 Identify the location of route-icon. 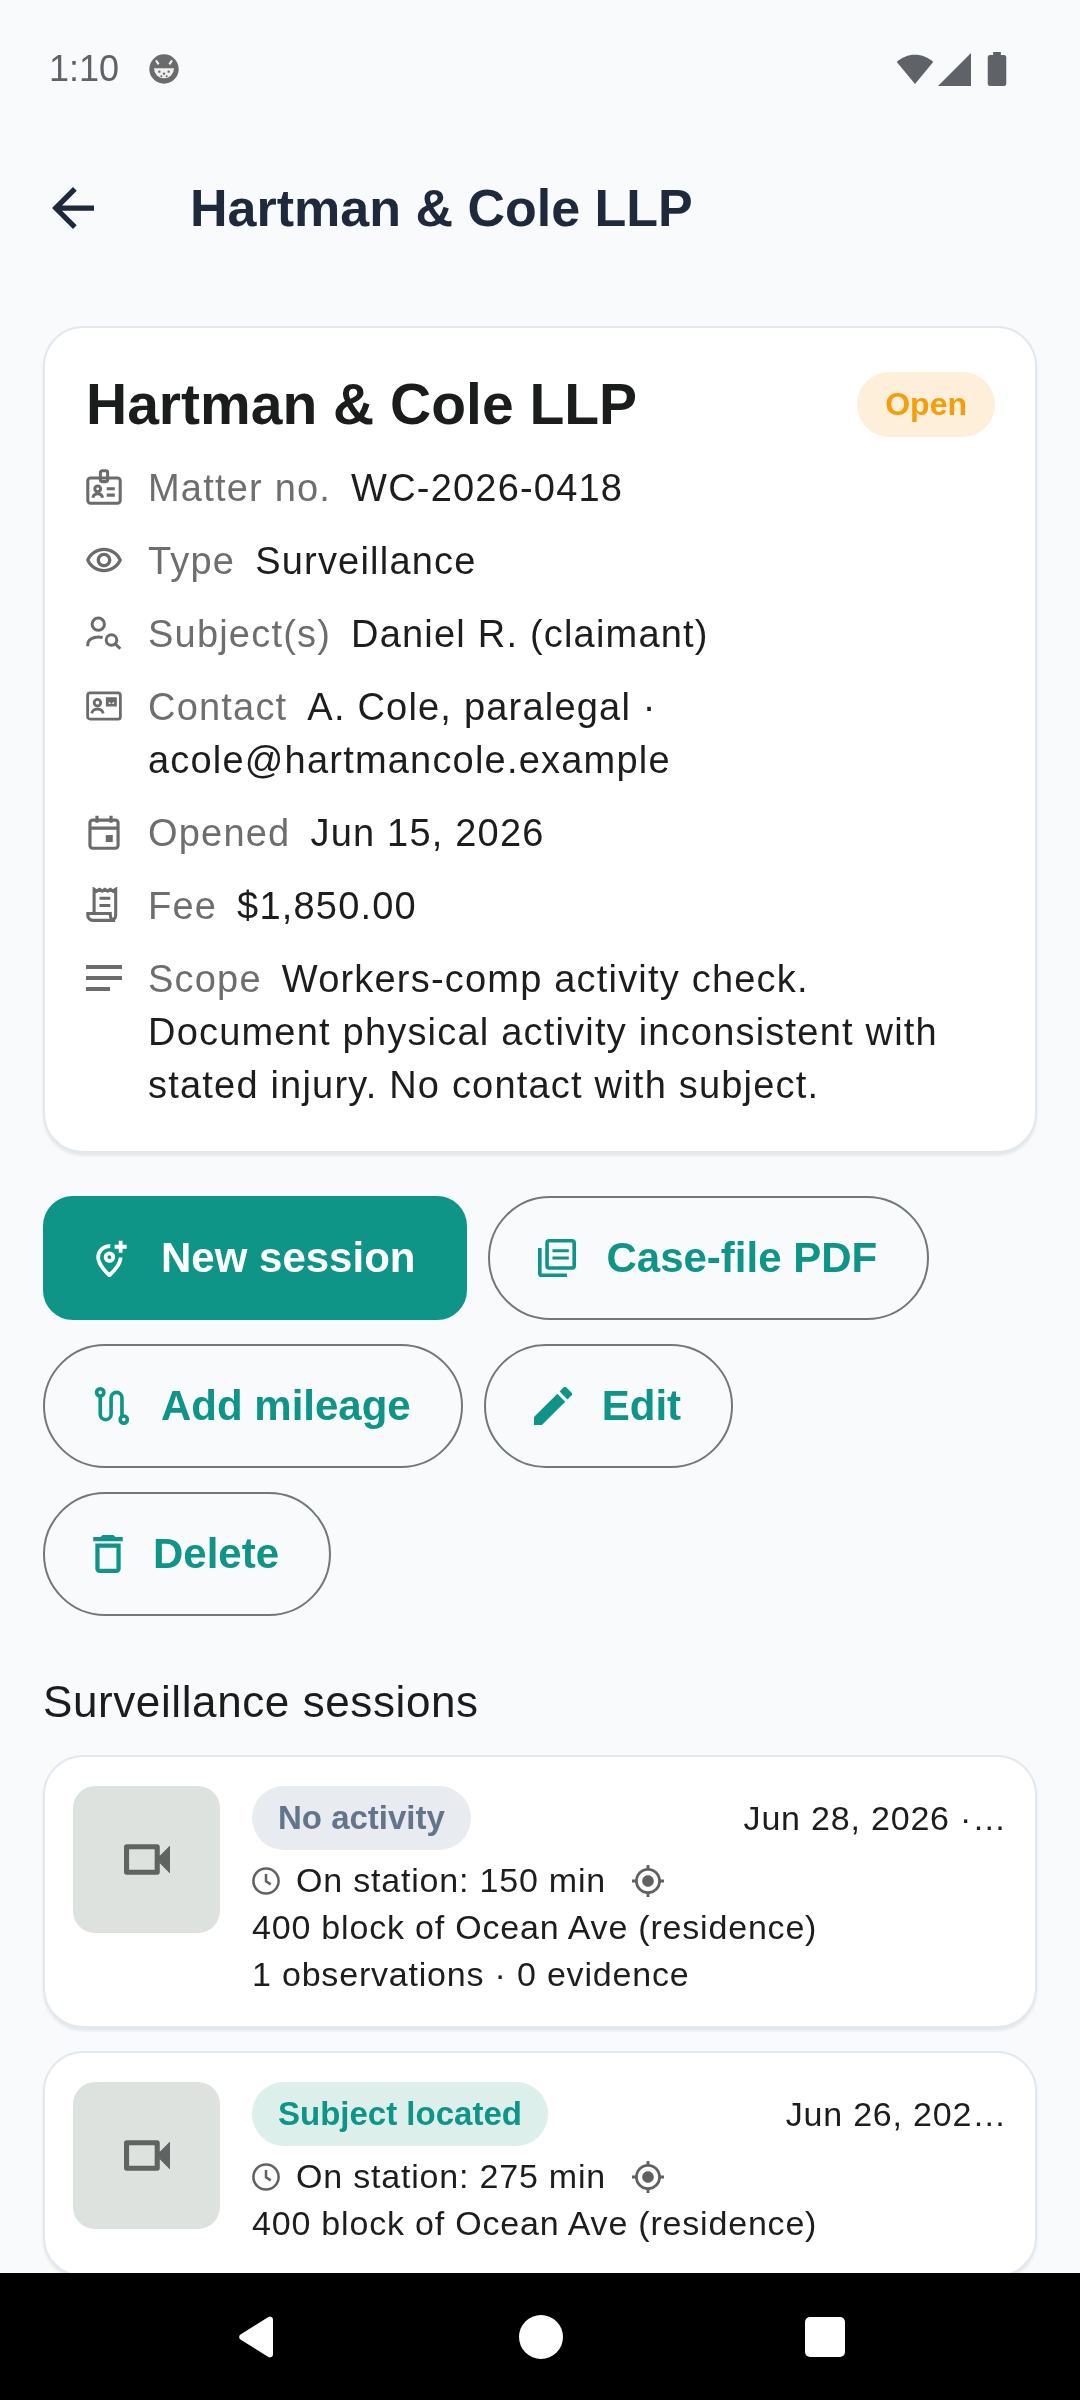
(112, 1406).